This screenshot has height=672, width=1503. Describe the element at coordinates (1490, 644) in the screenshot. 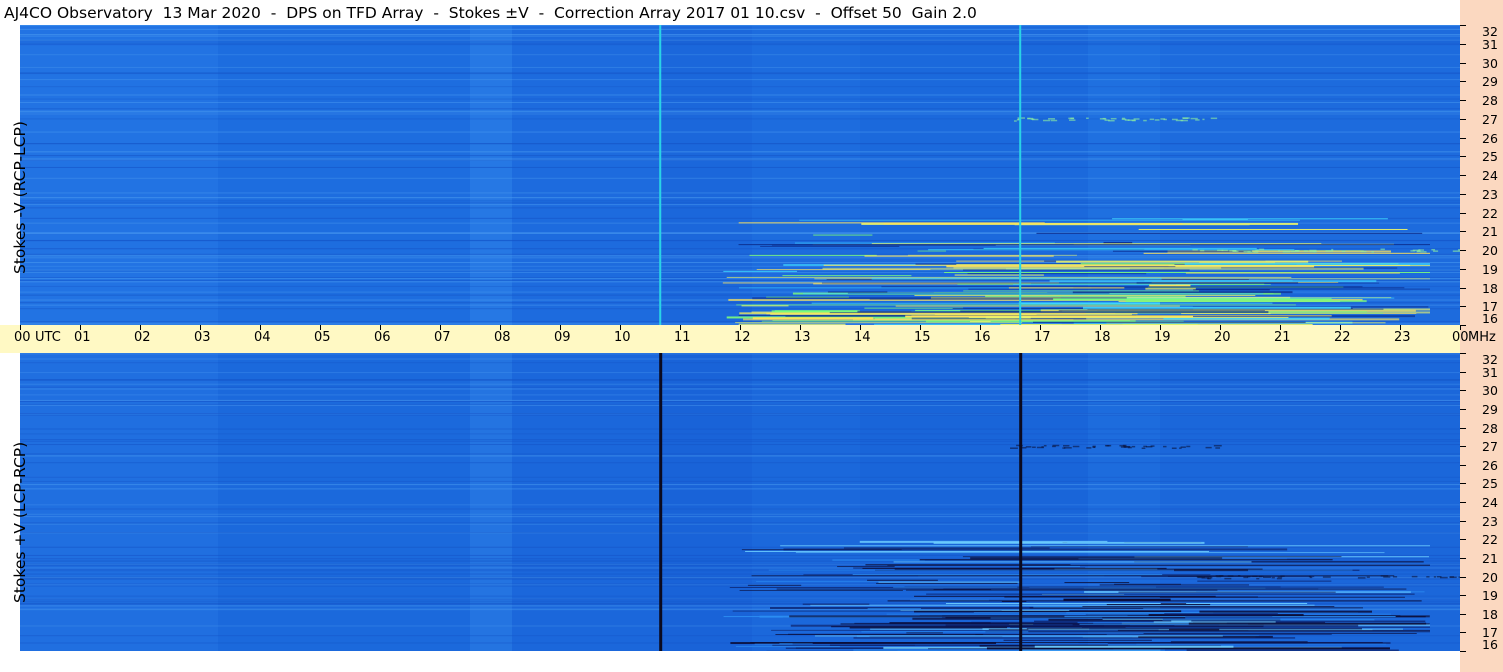

I see `frequency-tick-label: 16` at that location.